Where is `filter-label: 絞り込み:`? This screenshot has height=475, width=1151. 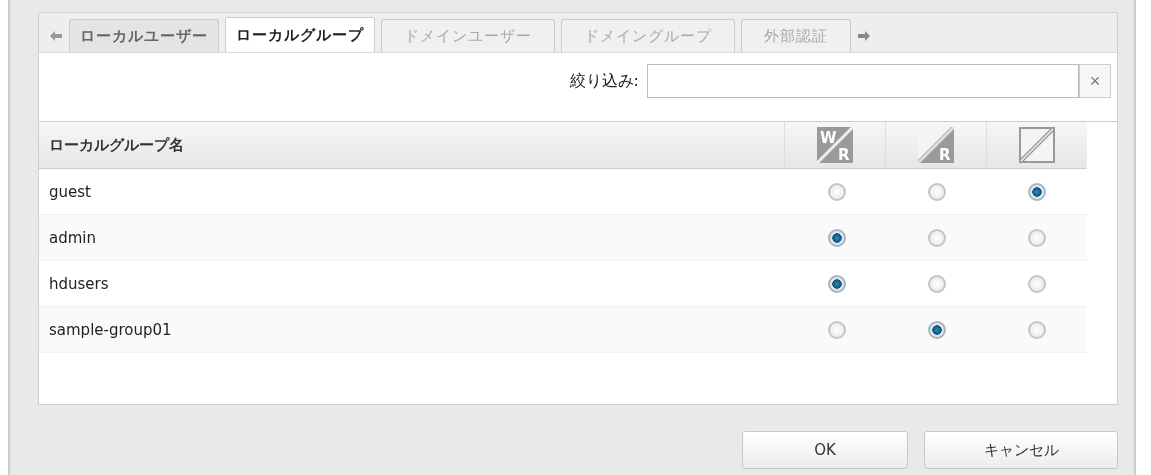 filter-label: 絞り込み: is located at coordinates (604, 81).